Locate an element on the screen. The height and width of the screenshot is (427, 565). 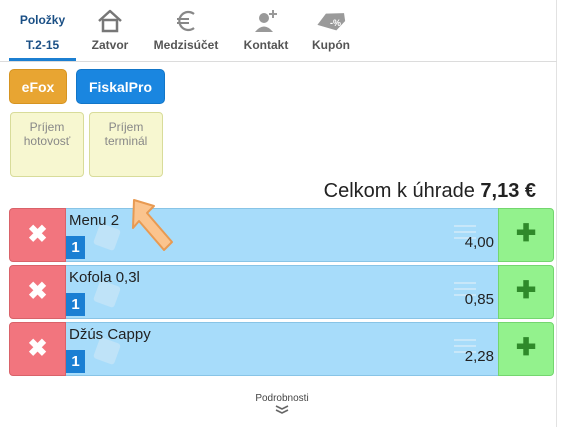
double-chevron-down-icon is located at coordinates (282, 409).